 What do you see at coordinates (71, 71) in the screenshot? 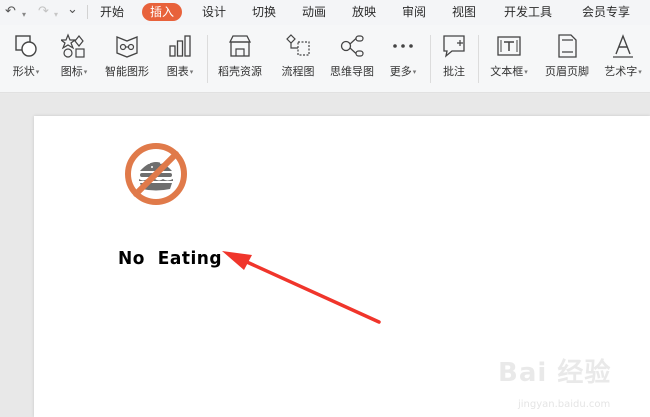
I see `icon-label: 图标` at bounding box center [71, 71].